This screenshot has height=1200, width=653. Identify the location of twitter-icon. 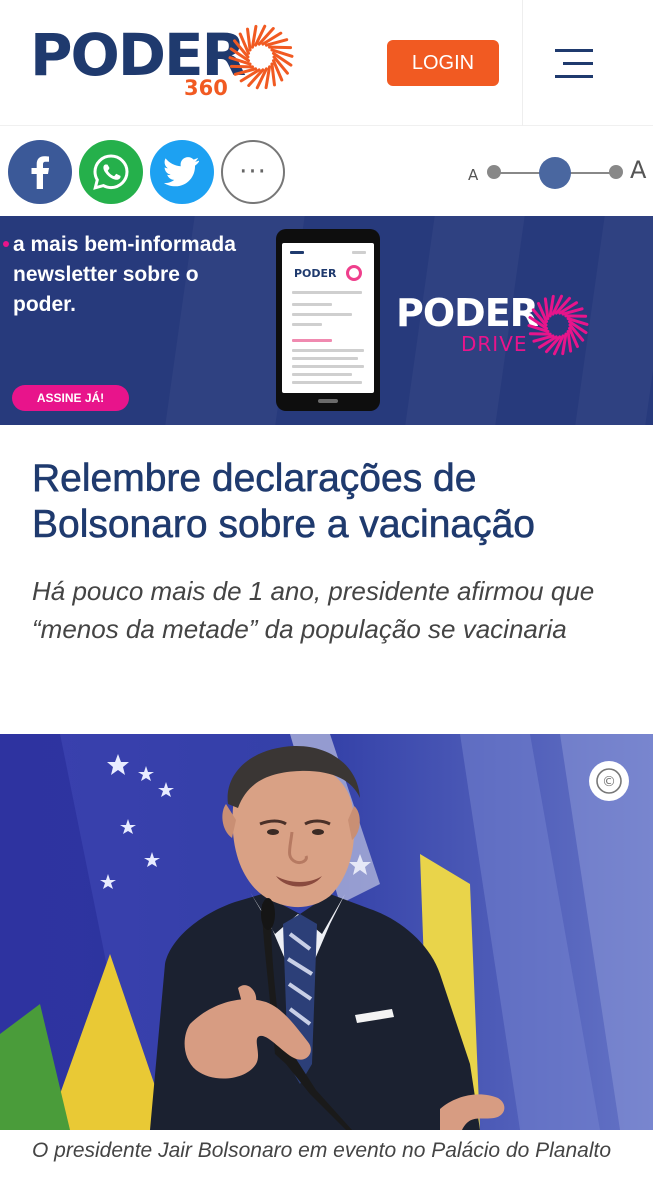
(181, 172).